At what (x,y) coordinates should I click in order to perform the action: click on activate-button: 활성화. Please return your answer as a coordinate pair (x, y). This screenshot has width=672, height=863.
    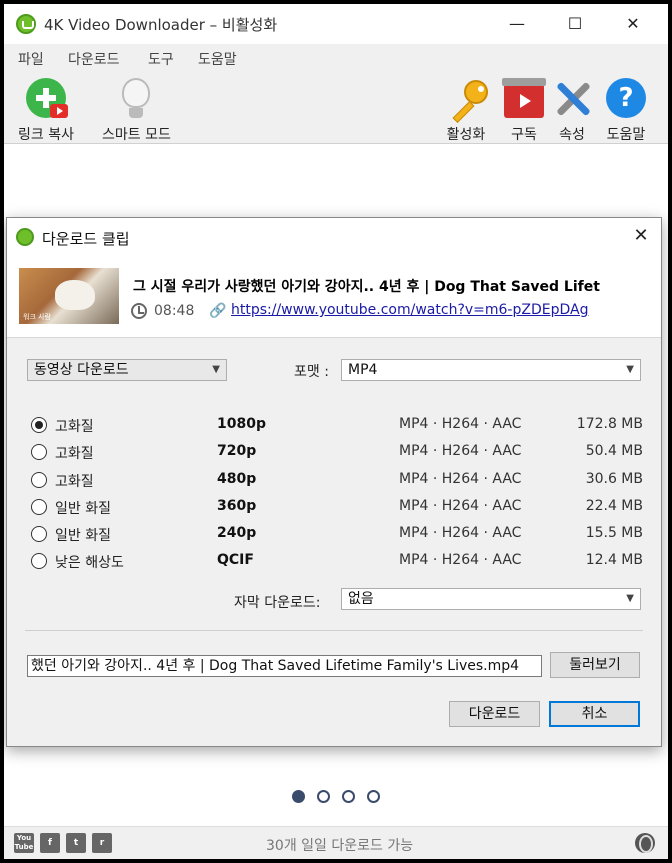
    Looking at the image, I should click on (466, 111).